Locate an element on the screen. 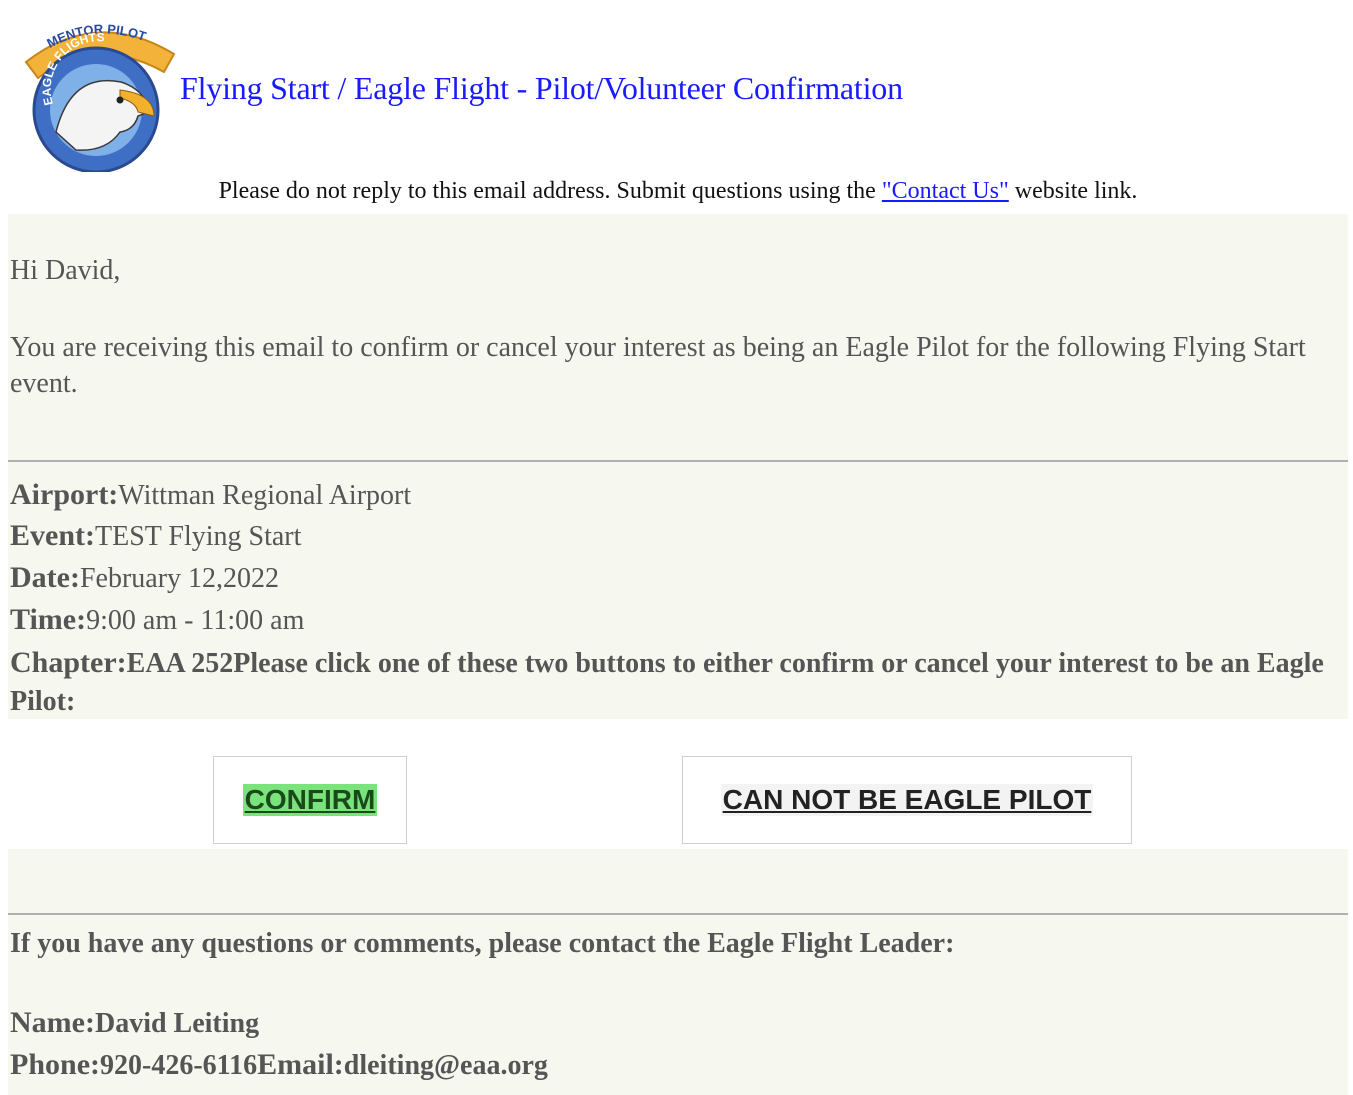  leader-contact-row: Phone:920-426-6116Email:dleiting@eaa.org is located at coordinates (279, 1065).